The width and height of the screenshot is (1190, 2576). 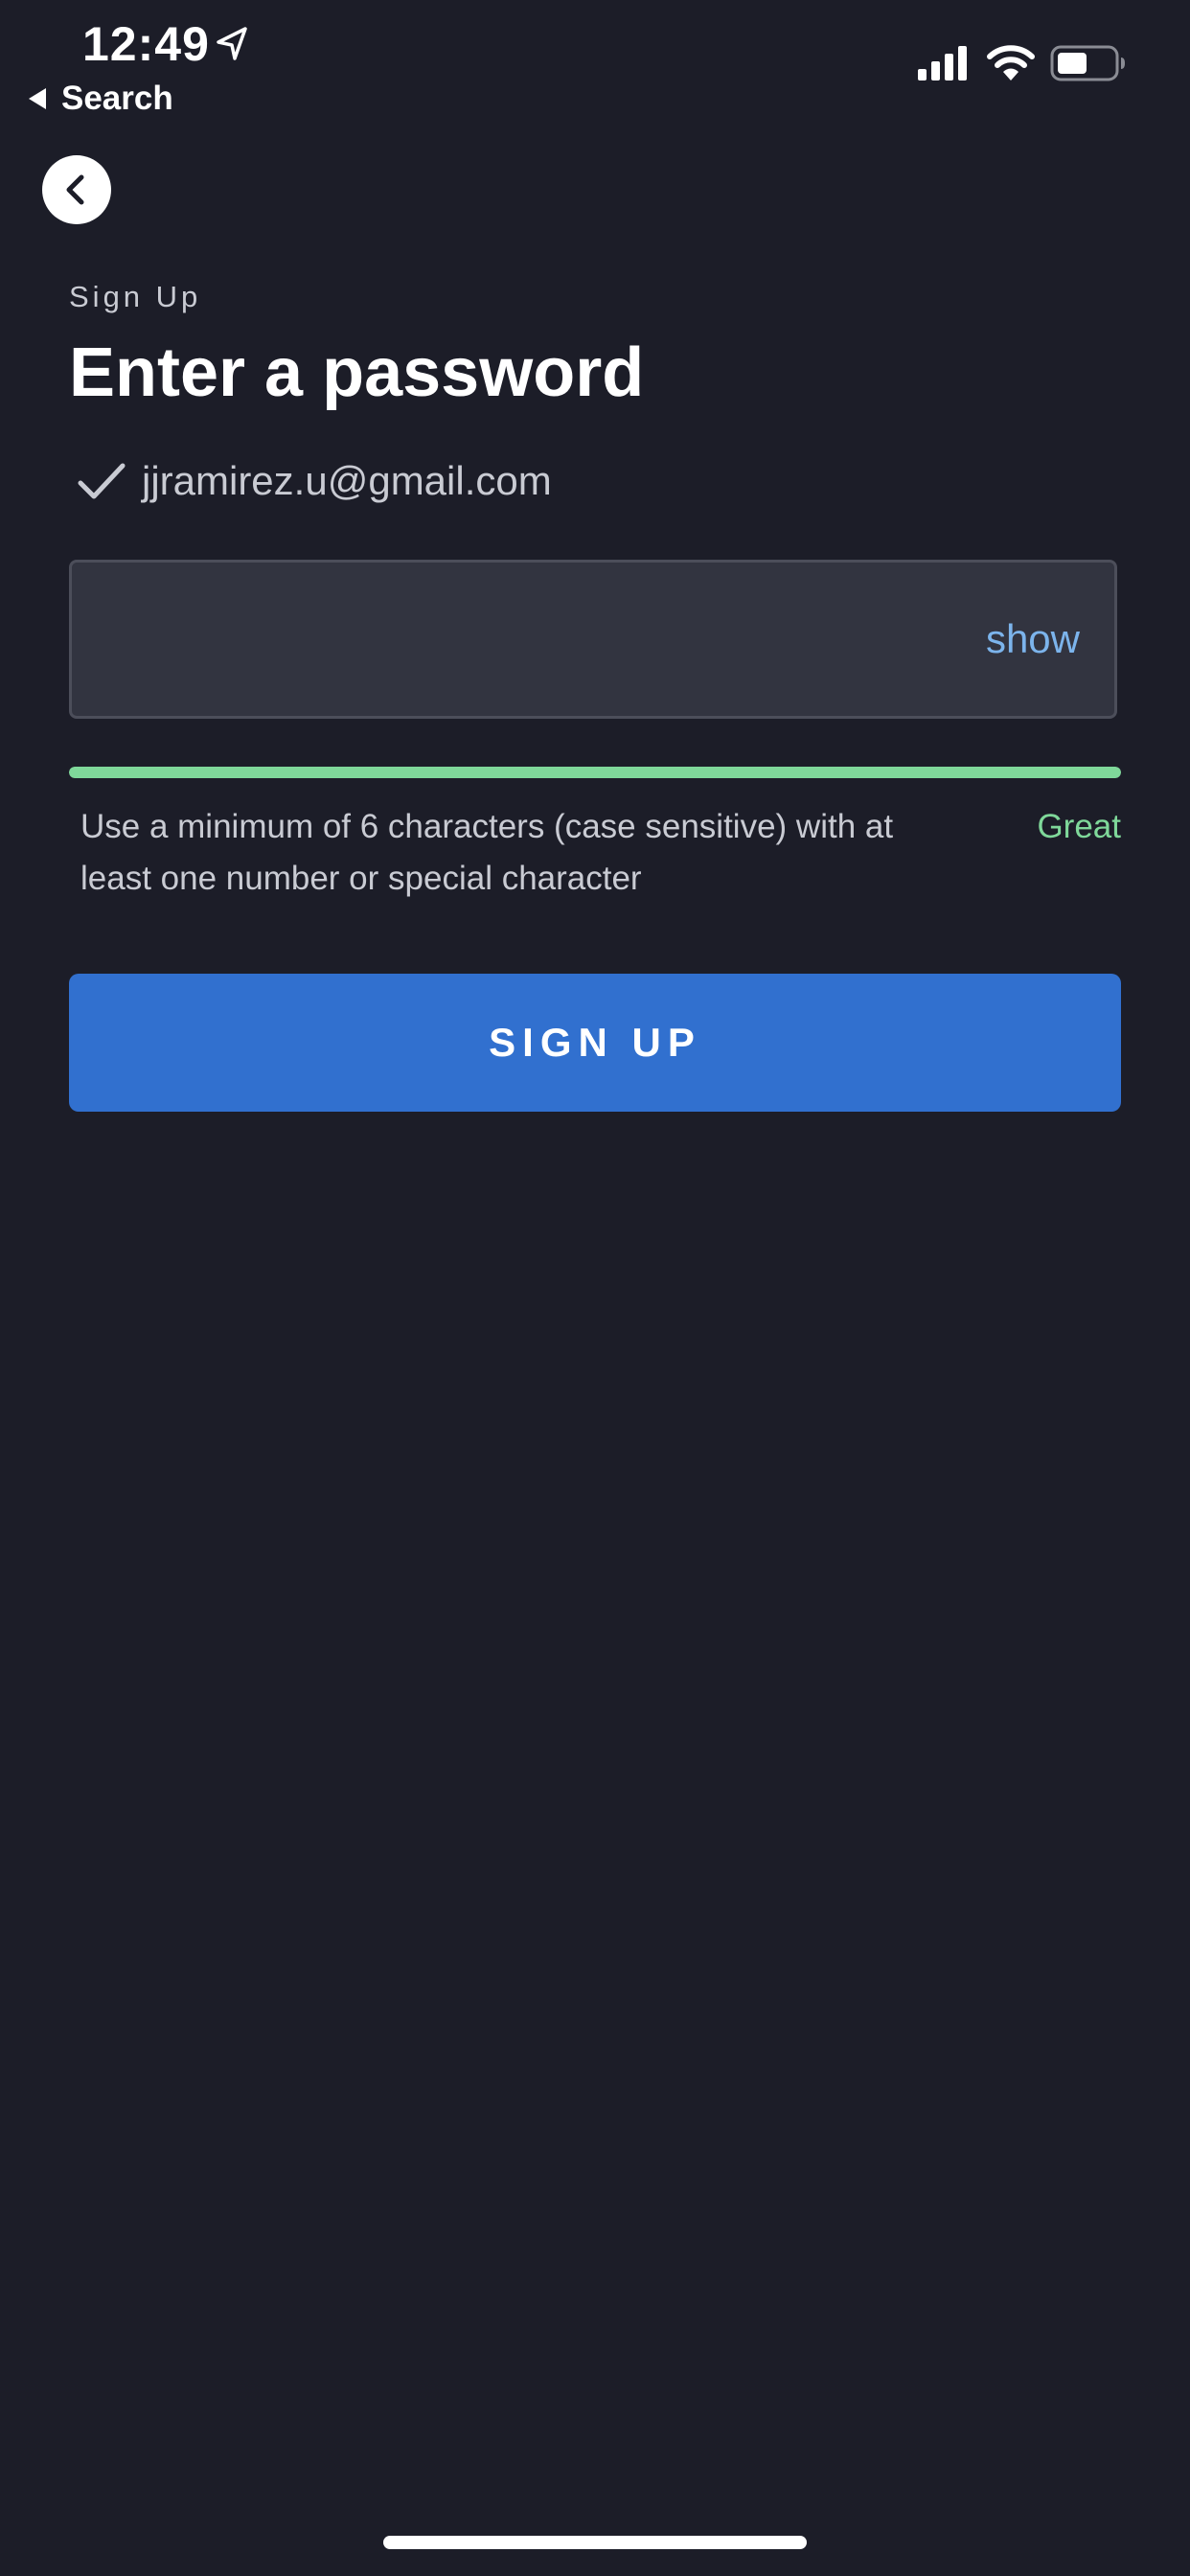 I want to click on status-time: 12:49, so click(x=146, y=44).